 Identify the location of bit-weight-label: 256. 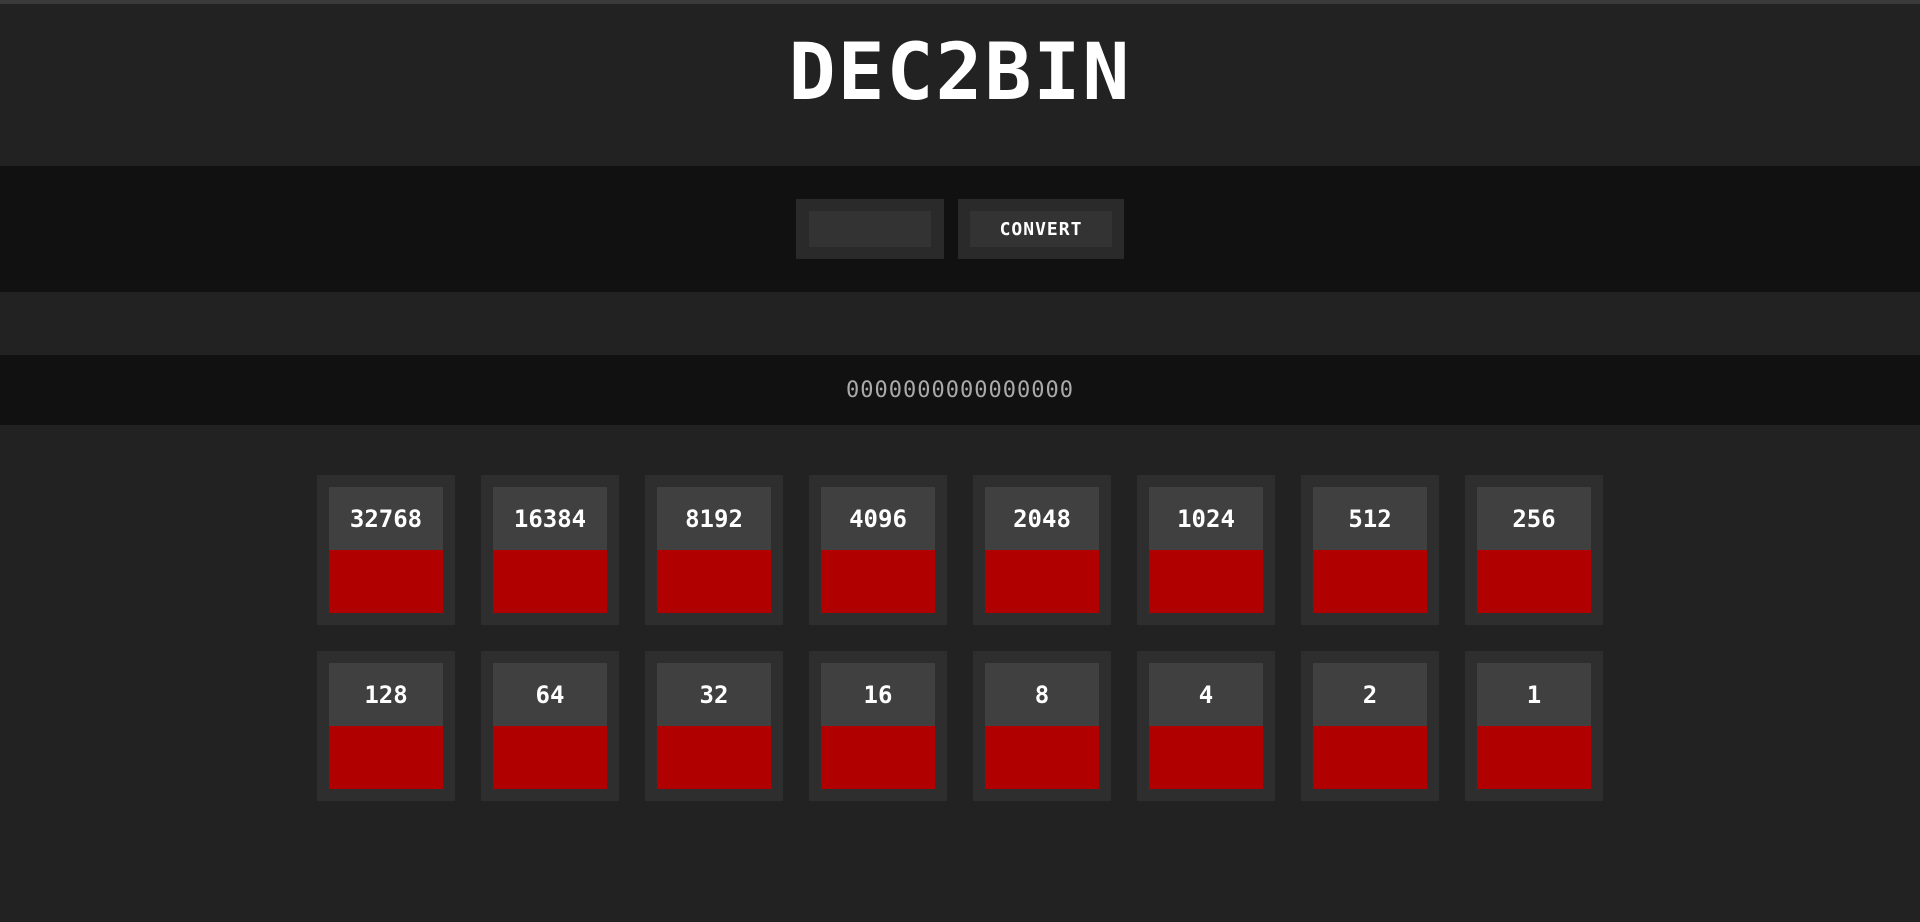
(1534, 518).